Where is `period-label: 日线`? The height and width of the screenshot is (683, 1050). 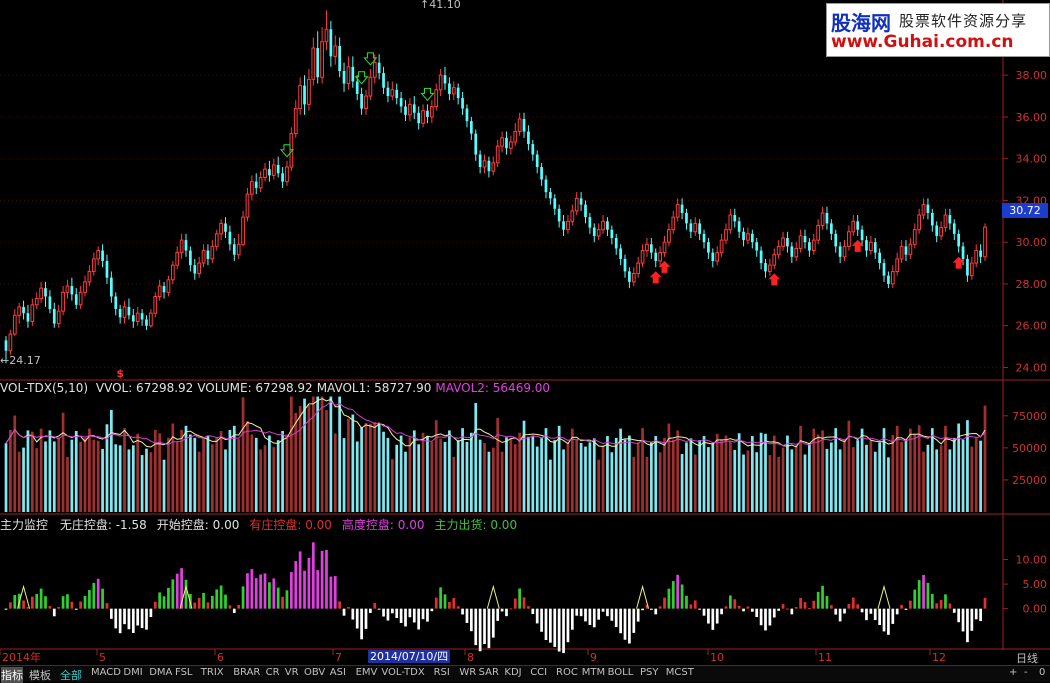
period-label: 日线 is located at coordinates (1027, 658).